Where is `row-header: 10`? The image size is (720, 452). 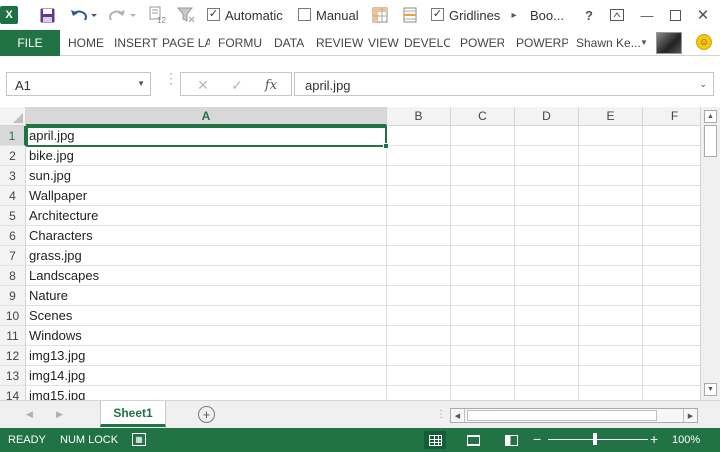
row-header: 10 is located at coordinates (13, 316).